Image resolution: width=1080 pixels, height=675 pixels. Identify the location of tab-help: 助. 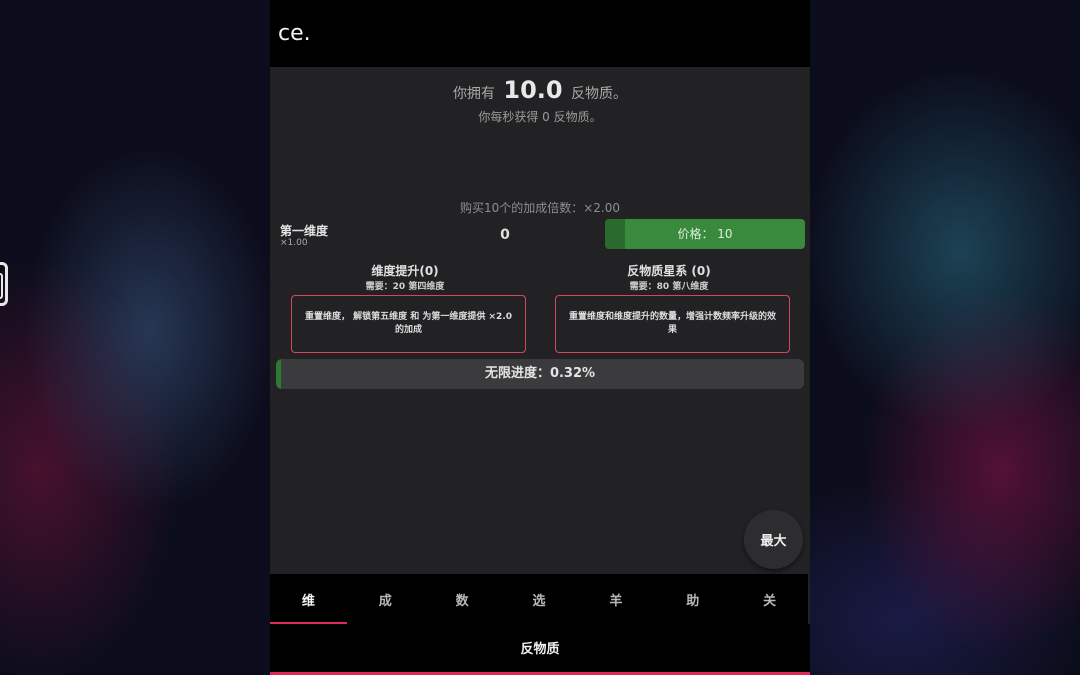
(692, 599).